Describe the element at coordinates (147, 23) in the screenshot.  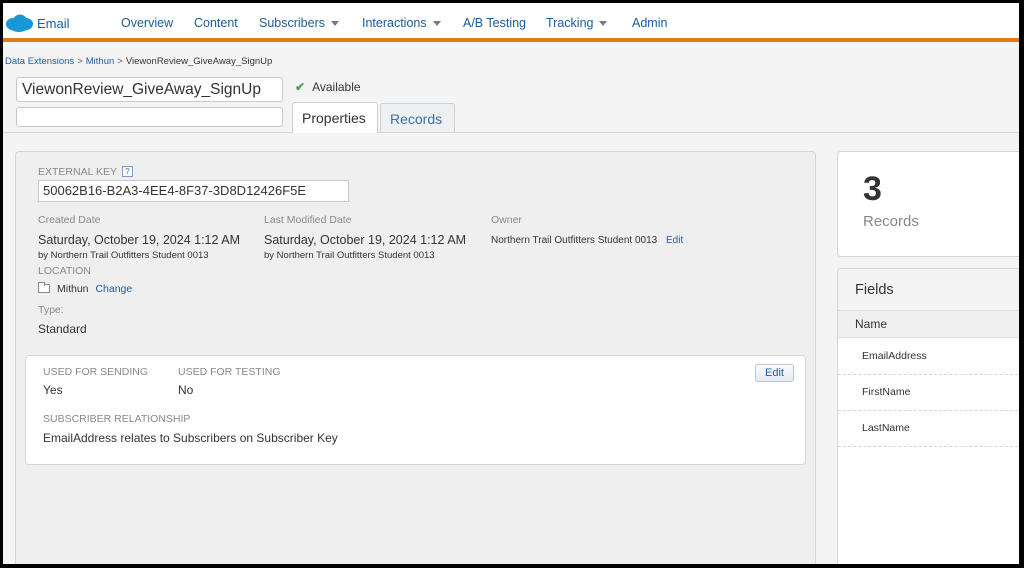
I see `nav-overview: Overview` at that location.